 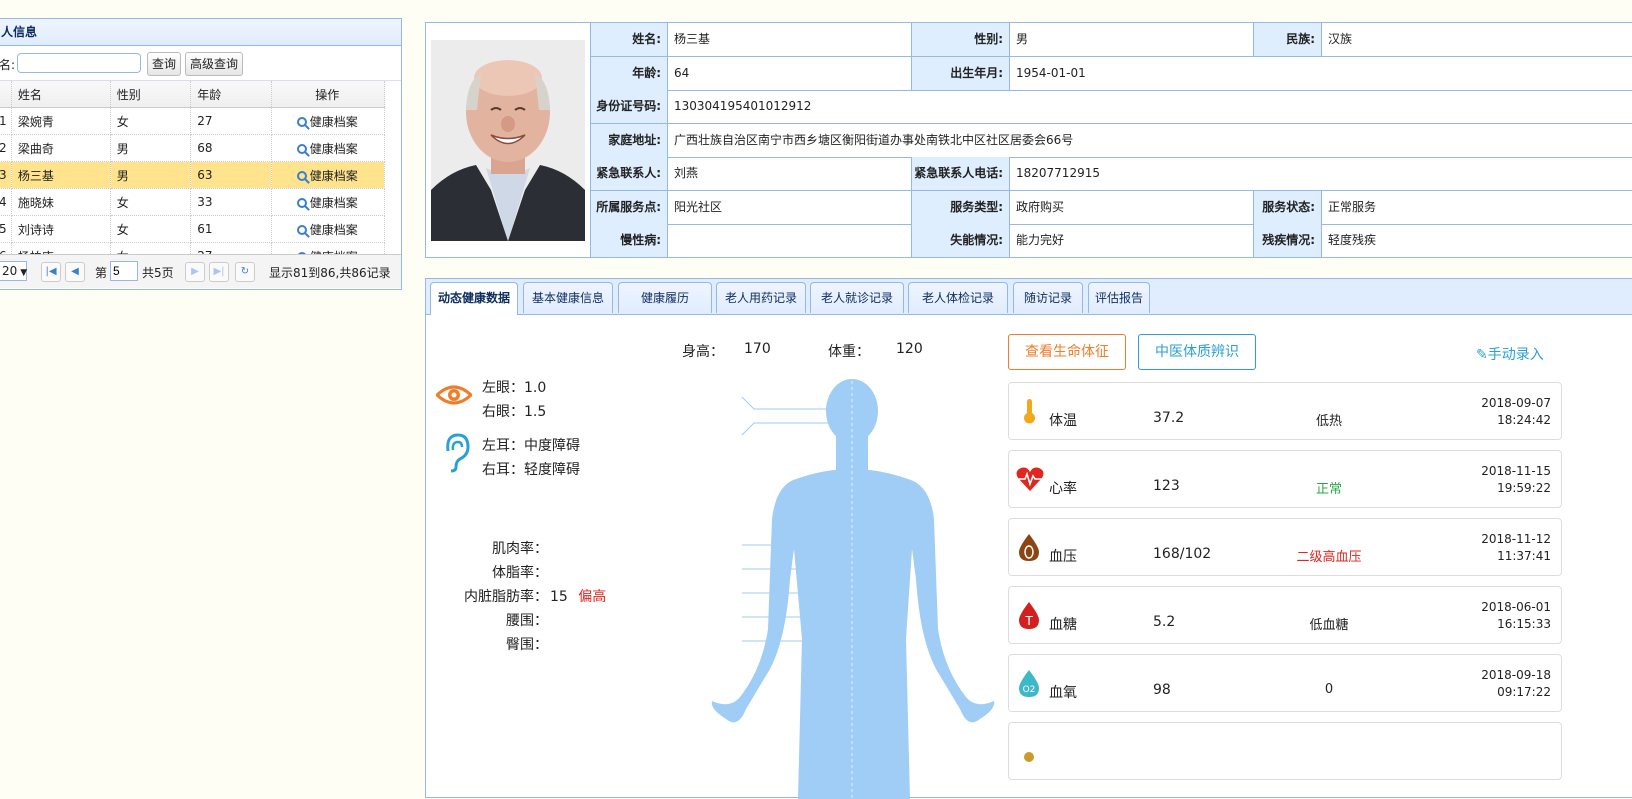 I want to click on label-address: 家庭地址:, so click(x=629, y=141).